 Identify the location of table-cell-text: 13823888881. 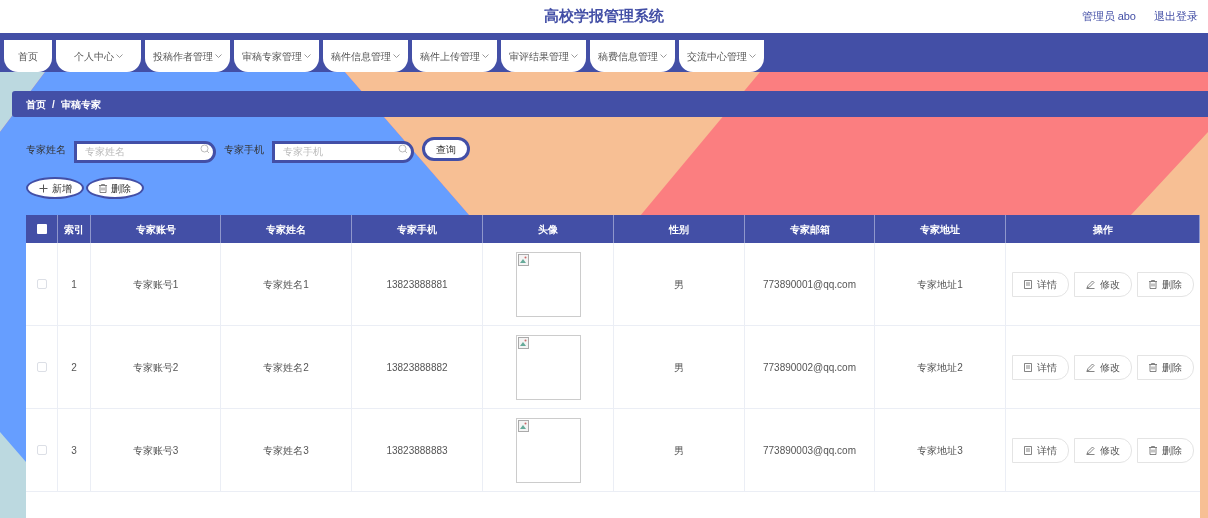
(417, 284).